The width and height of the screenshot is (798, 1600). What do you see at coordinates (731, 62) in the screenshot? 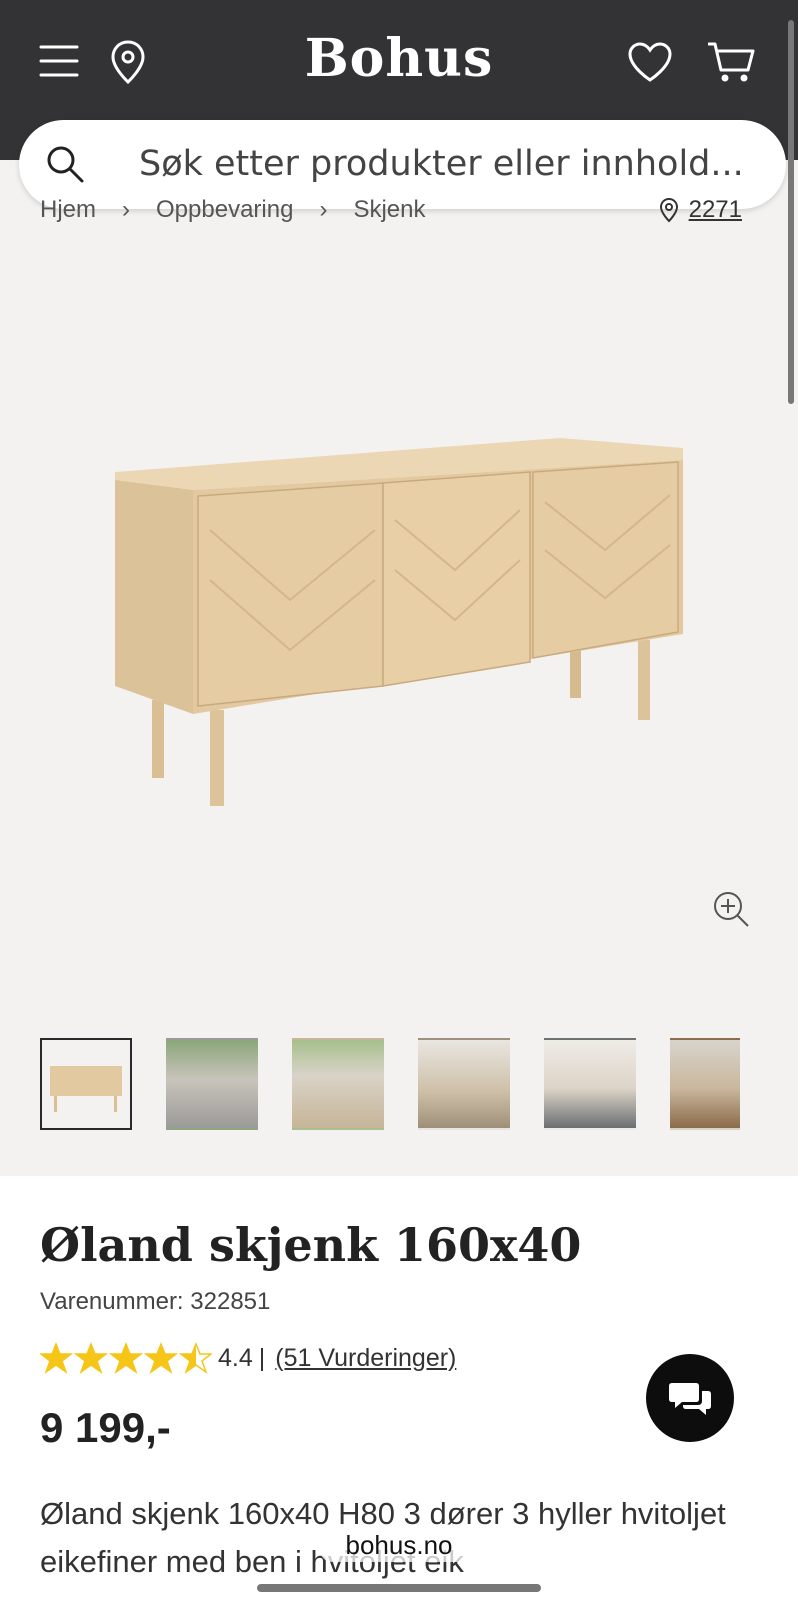
I see `cart-icon` at bounding box center [731, 62].